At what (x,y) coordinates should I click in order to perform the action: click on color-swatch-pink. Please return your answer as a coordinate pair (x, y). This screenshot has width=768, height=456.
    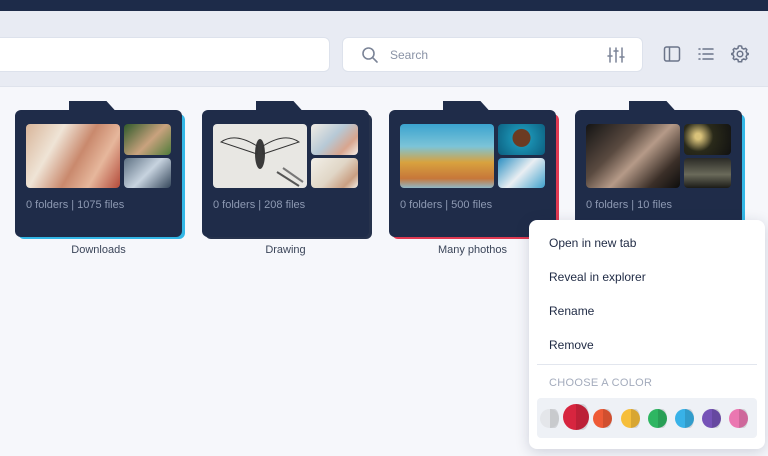
    Looking at the image, I should click on (738, 418).